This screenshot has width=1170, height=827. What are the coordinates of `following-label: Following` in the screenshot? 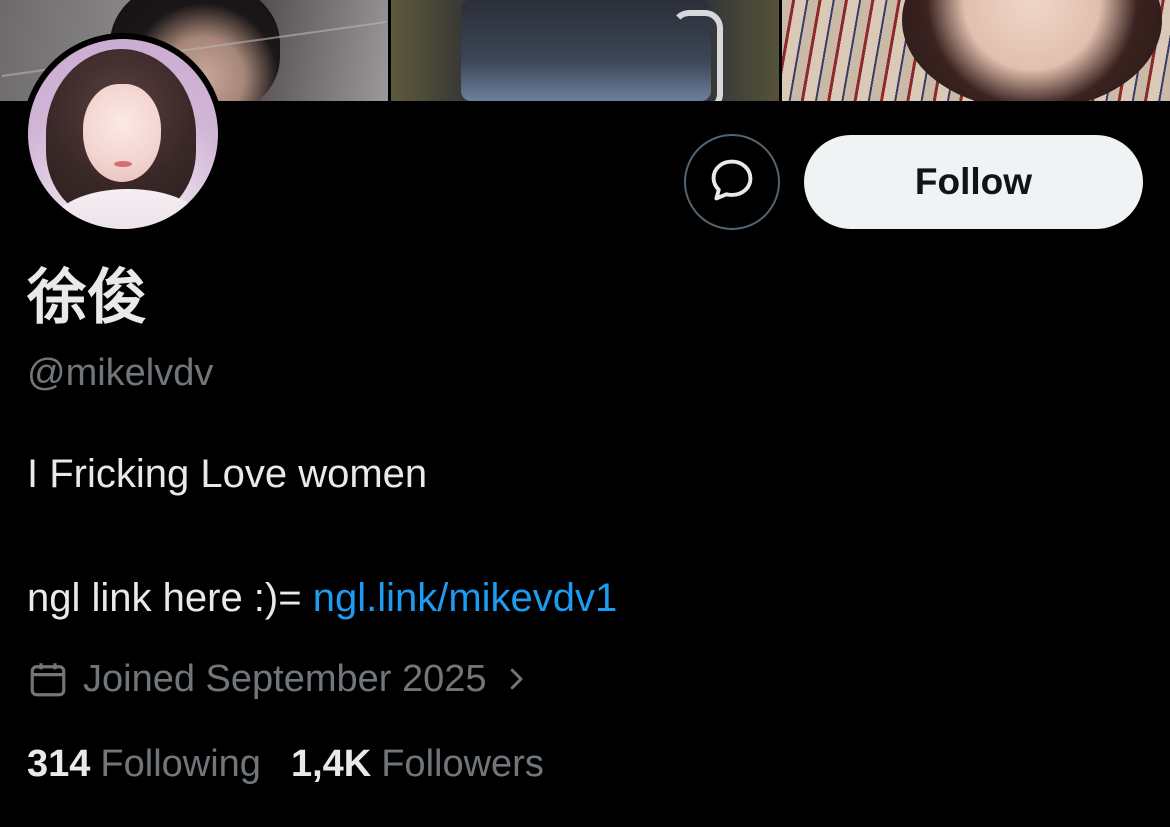 It's located at (180, 763).